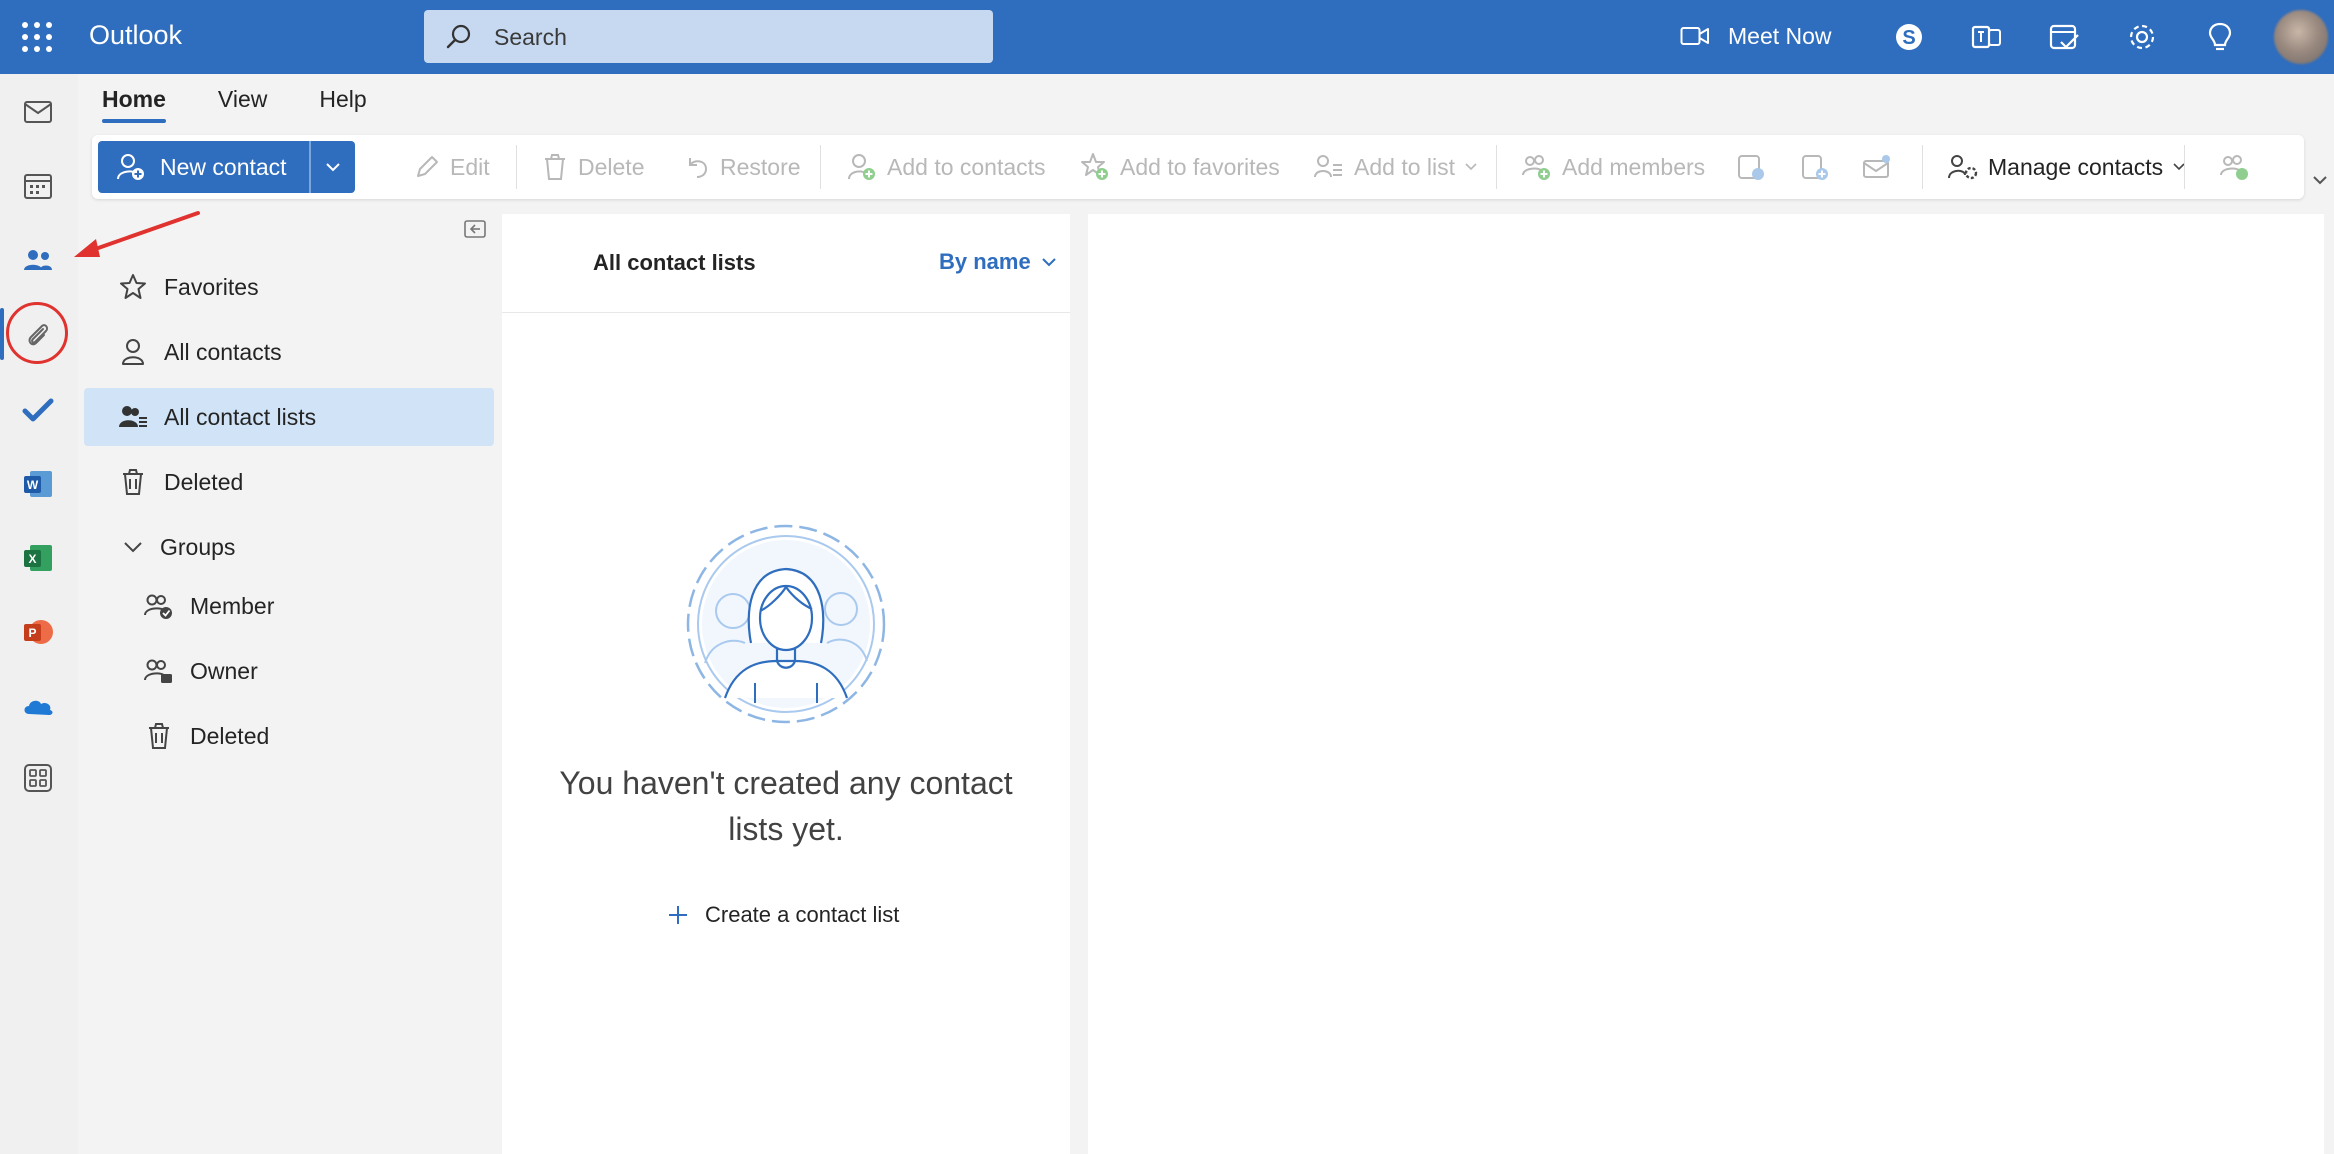 This screenshot has height=1154, width=2334. I want to click on my-day-icon, so click(2064, 37).